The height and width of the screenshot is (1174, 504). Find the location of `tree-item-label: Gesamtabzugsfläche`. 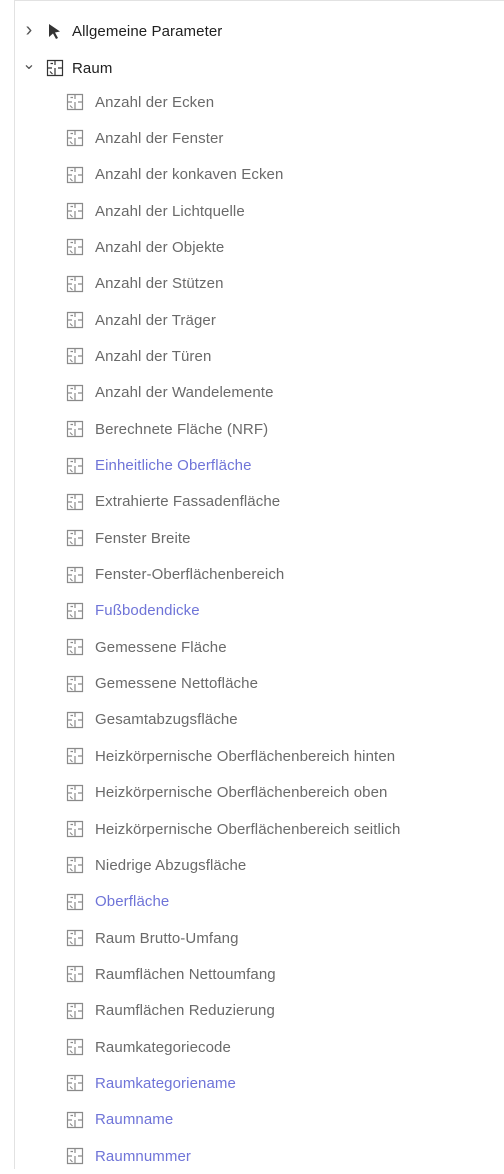

tree-item-label: Gesamtabzugsfläche is located at coordinates (166, 720).